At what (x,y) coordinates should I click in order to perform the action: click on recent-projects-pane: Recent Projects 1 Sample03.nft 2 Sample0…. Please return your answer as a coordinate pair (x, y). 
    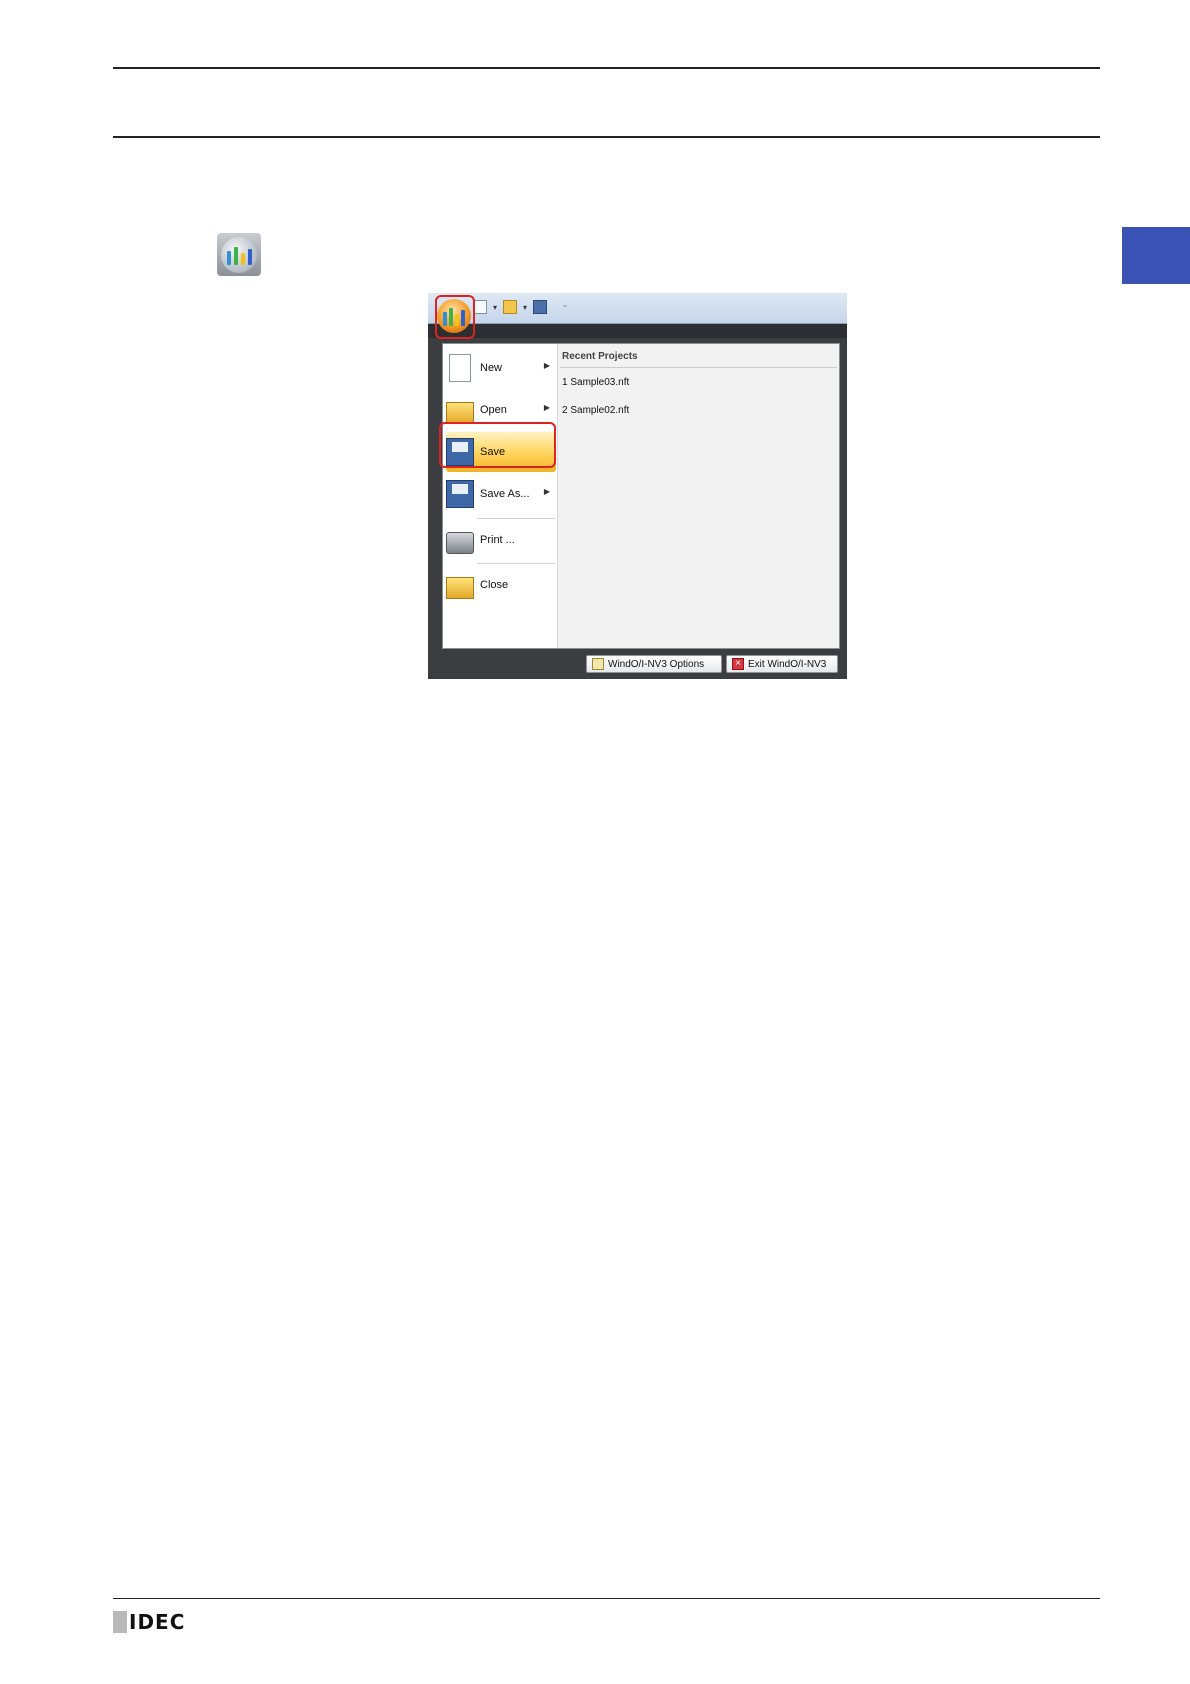
    Looking at the image, I should click on (698, 496).